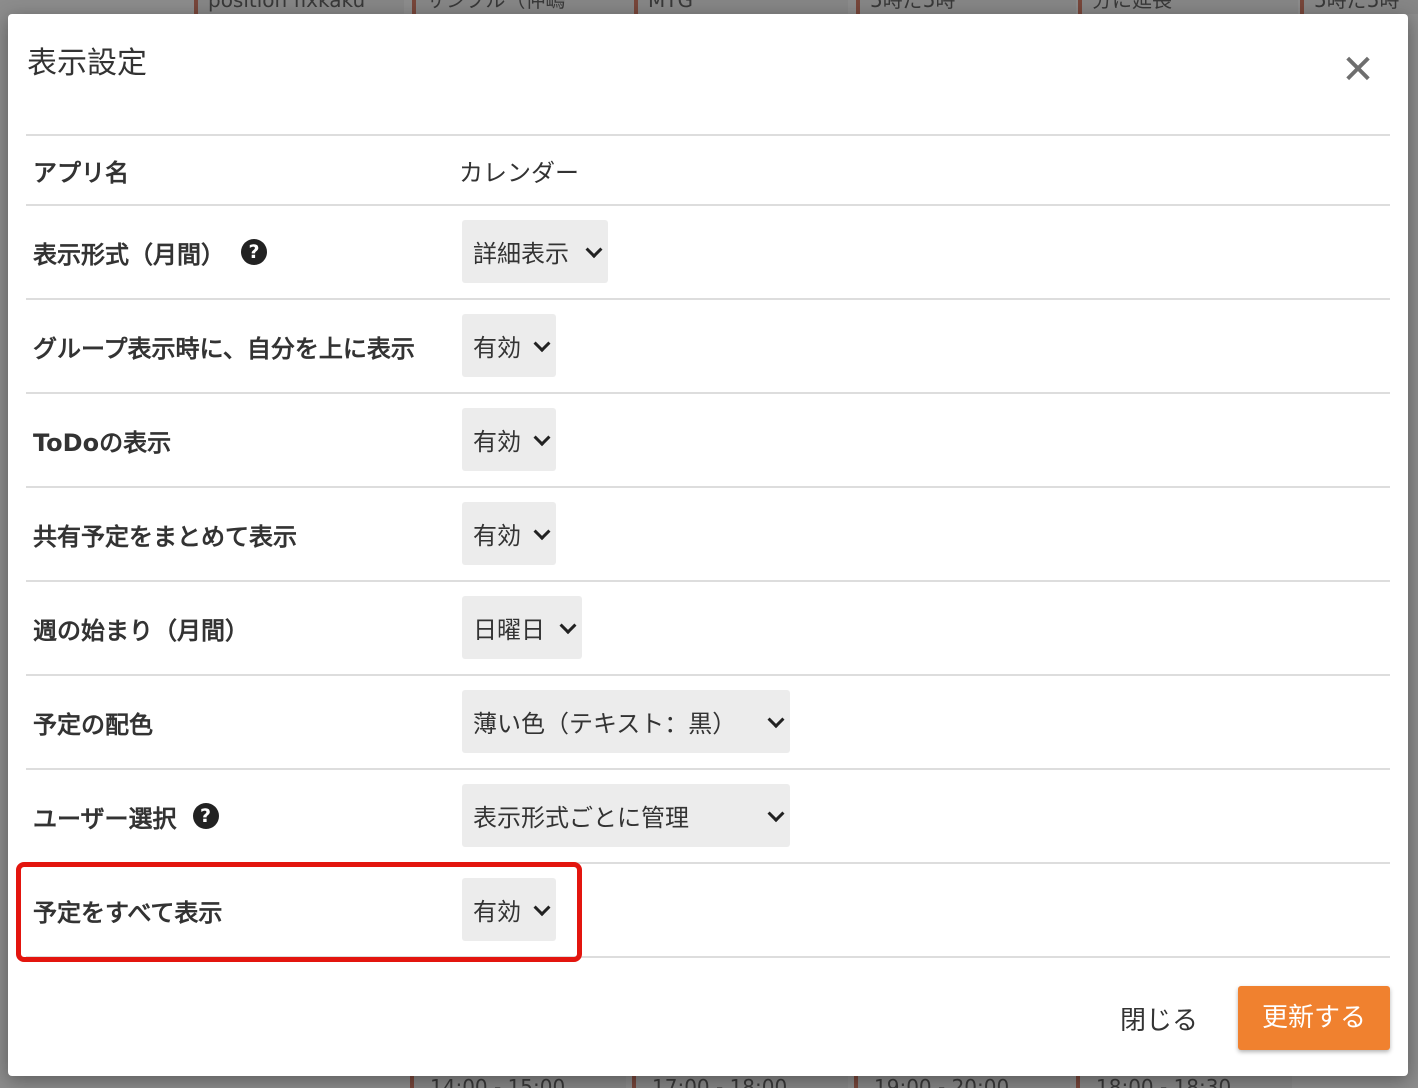 This screenshot has height=1088, width=1418. I want to click on row-label: アプリ名, so click(81, 172).